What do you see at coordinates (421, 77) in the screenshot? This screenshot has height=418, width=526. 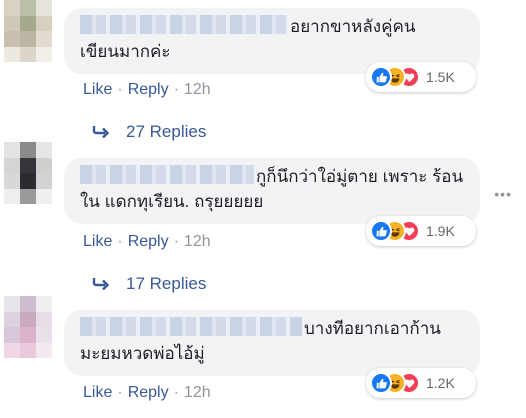 I see `reaction-summary: 1.5K` at bounding box center [421, 77].